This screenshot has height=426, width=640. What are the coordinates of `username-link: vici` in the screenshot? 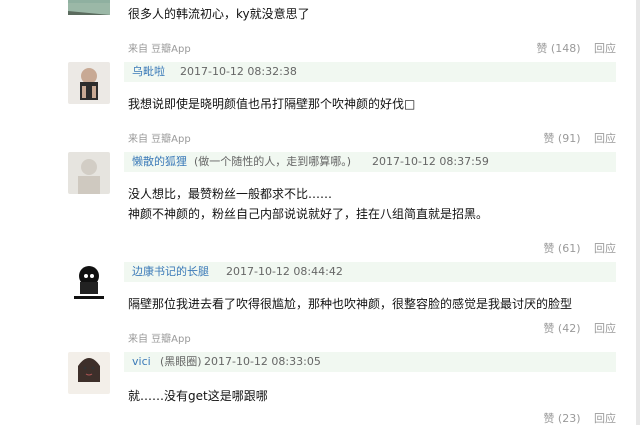 It's located at (141, 362).